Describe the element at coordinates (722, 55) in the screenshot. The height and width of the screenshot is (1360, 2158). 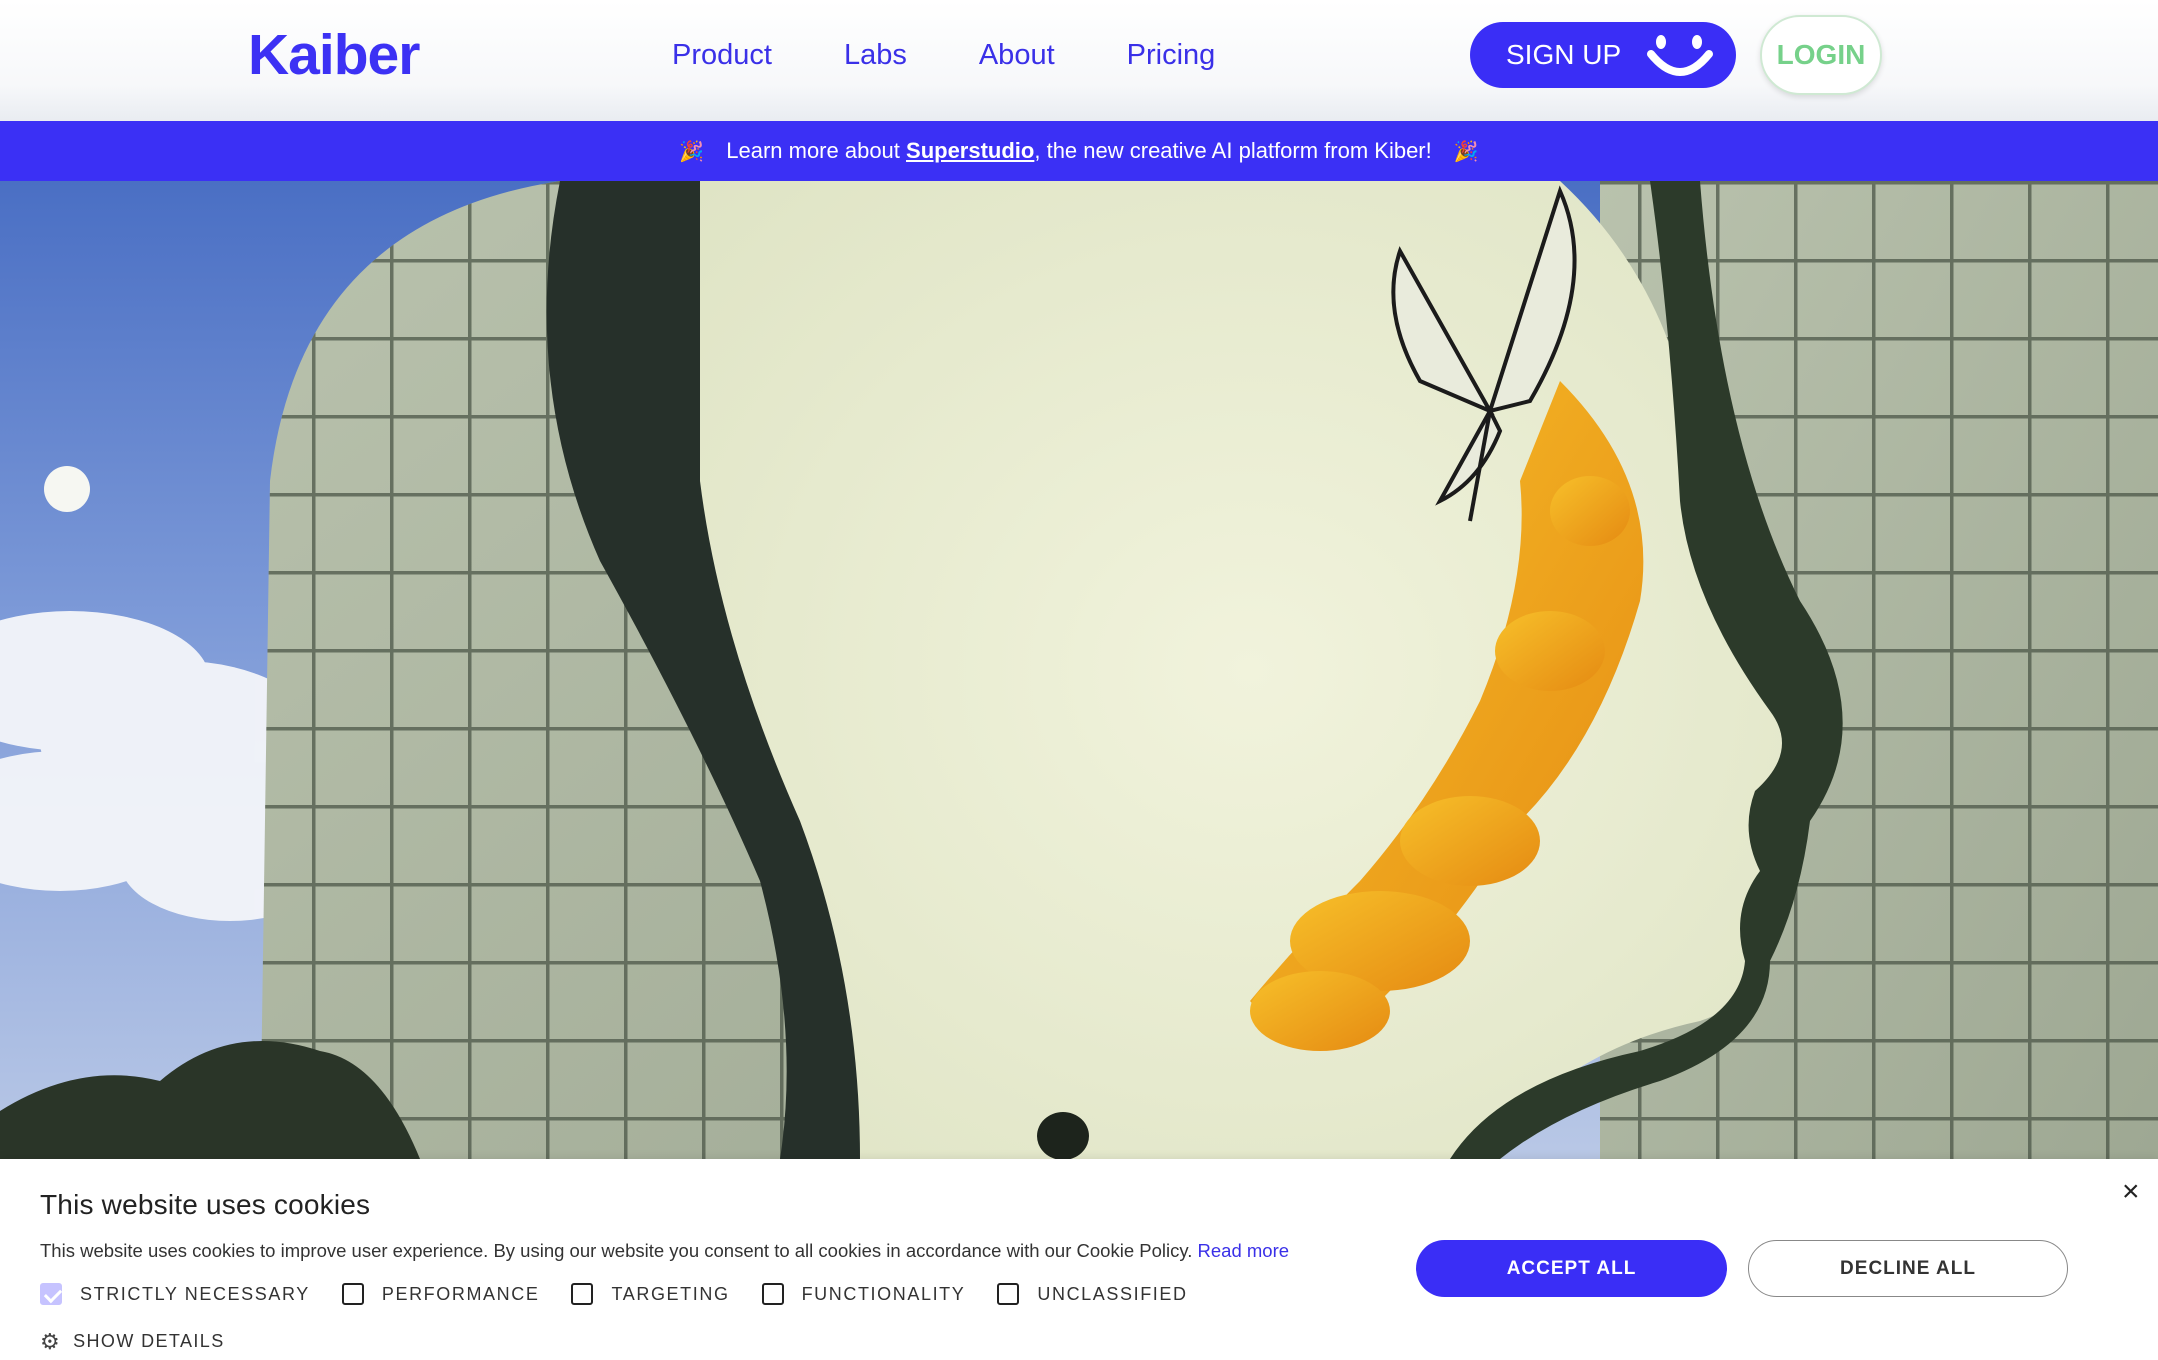
I see `nav-product: Product` at that location.